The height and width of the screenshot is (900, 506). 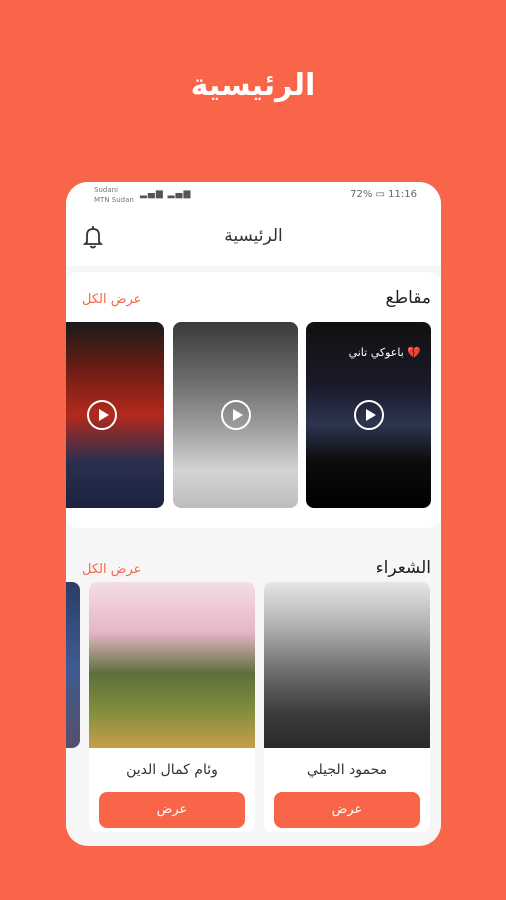 I want to click on carrier-line-1: Sudani, so click(x=106, y=190).